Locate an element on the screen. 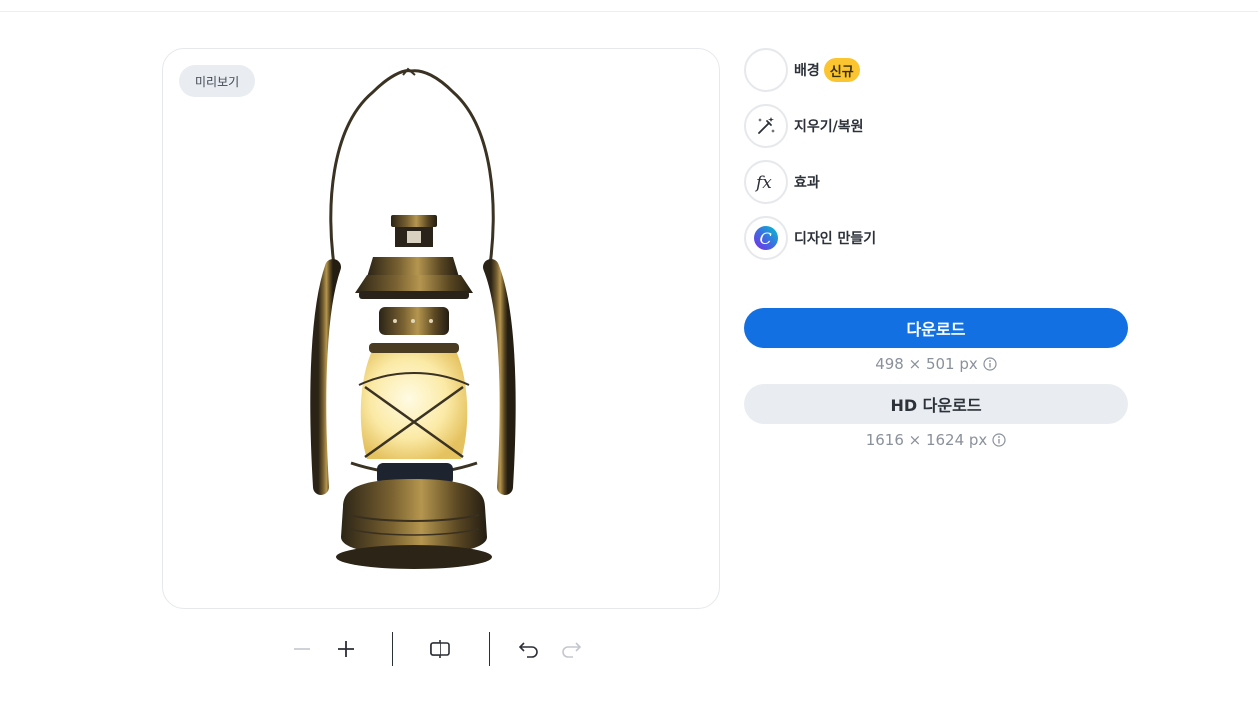 The width and height of the screenshot is (1258, 713). undo-button is located at coordinates (529, 649).